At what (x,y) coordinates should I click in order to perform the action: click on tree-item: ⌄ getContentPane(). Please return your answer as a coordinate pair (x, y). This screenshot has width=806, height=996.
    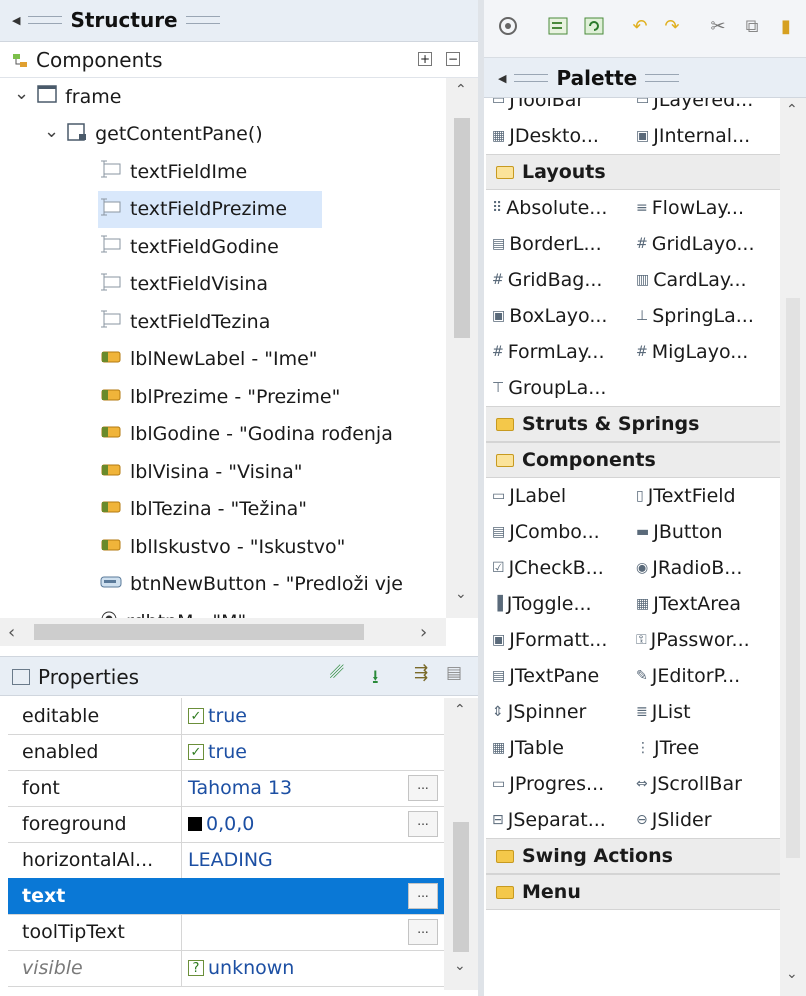
    Looking at the image, I should click on (131, 134).